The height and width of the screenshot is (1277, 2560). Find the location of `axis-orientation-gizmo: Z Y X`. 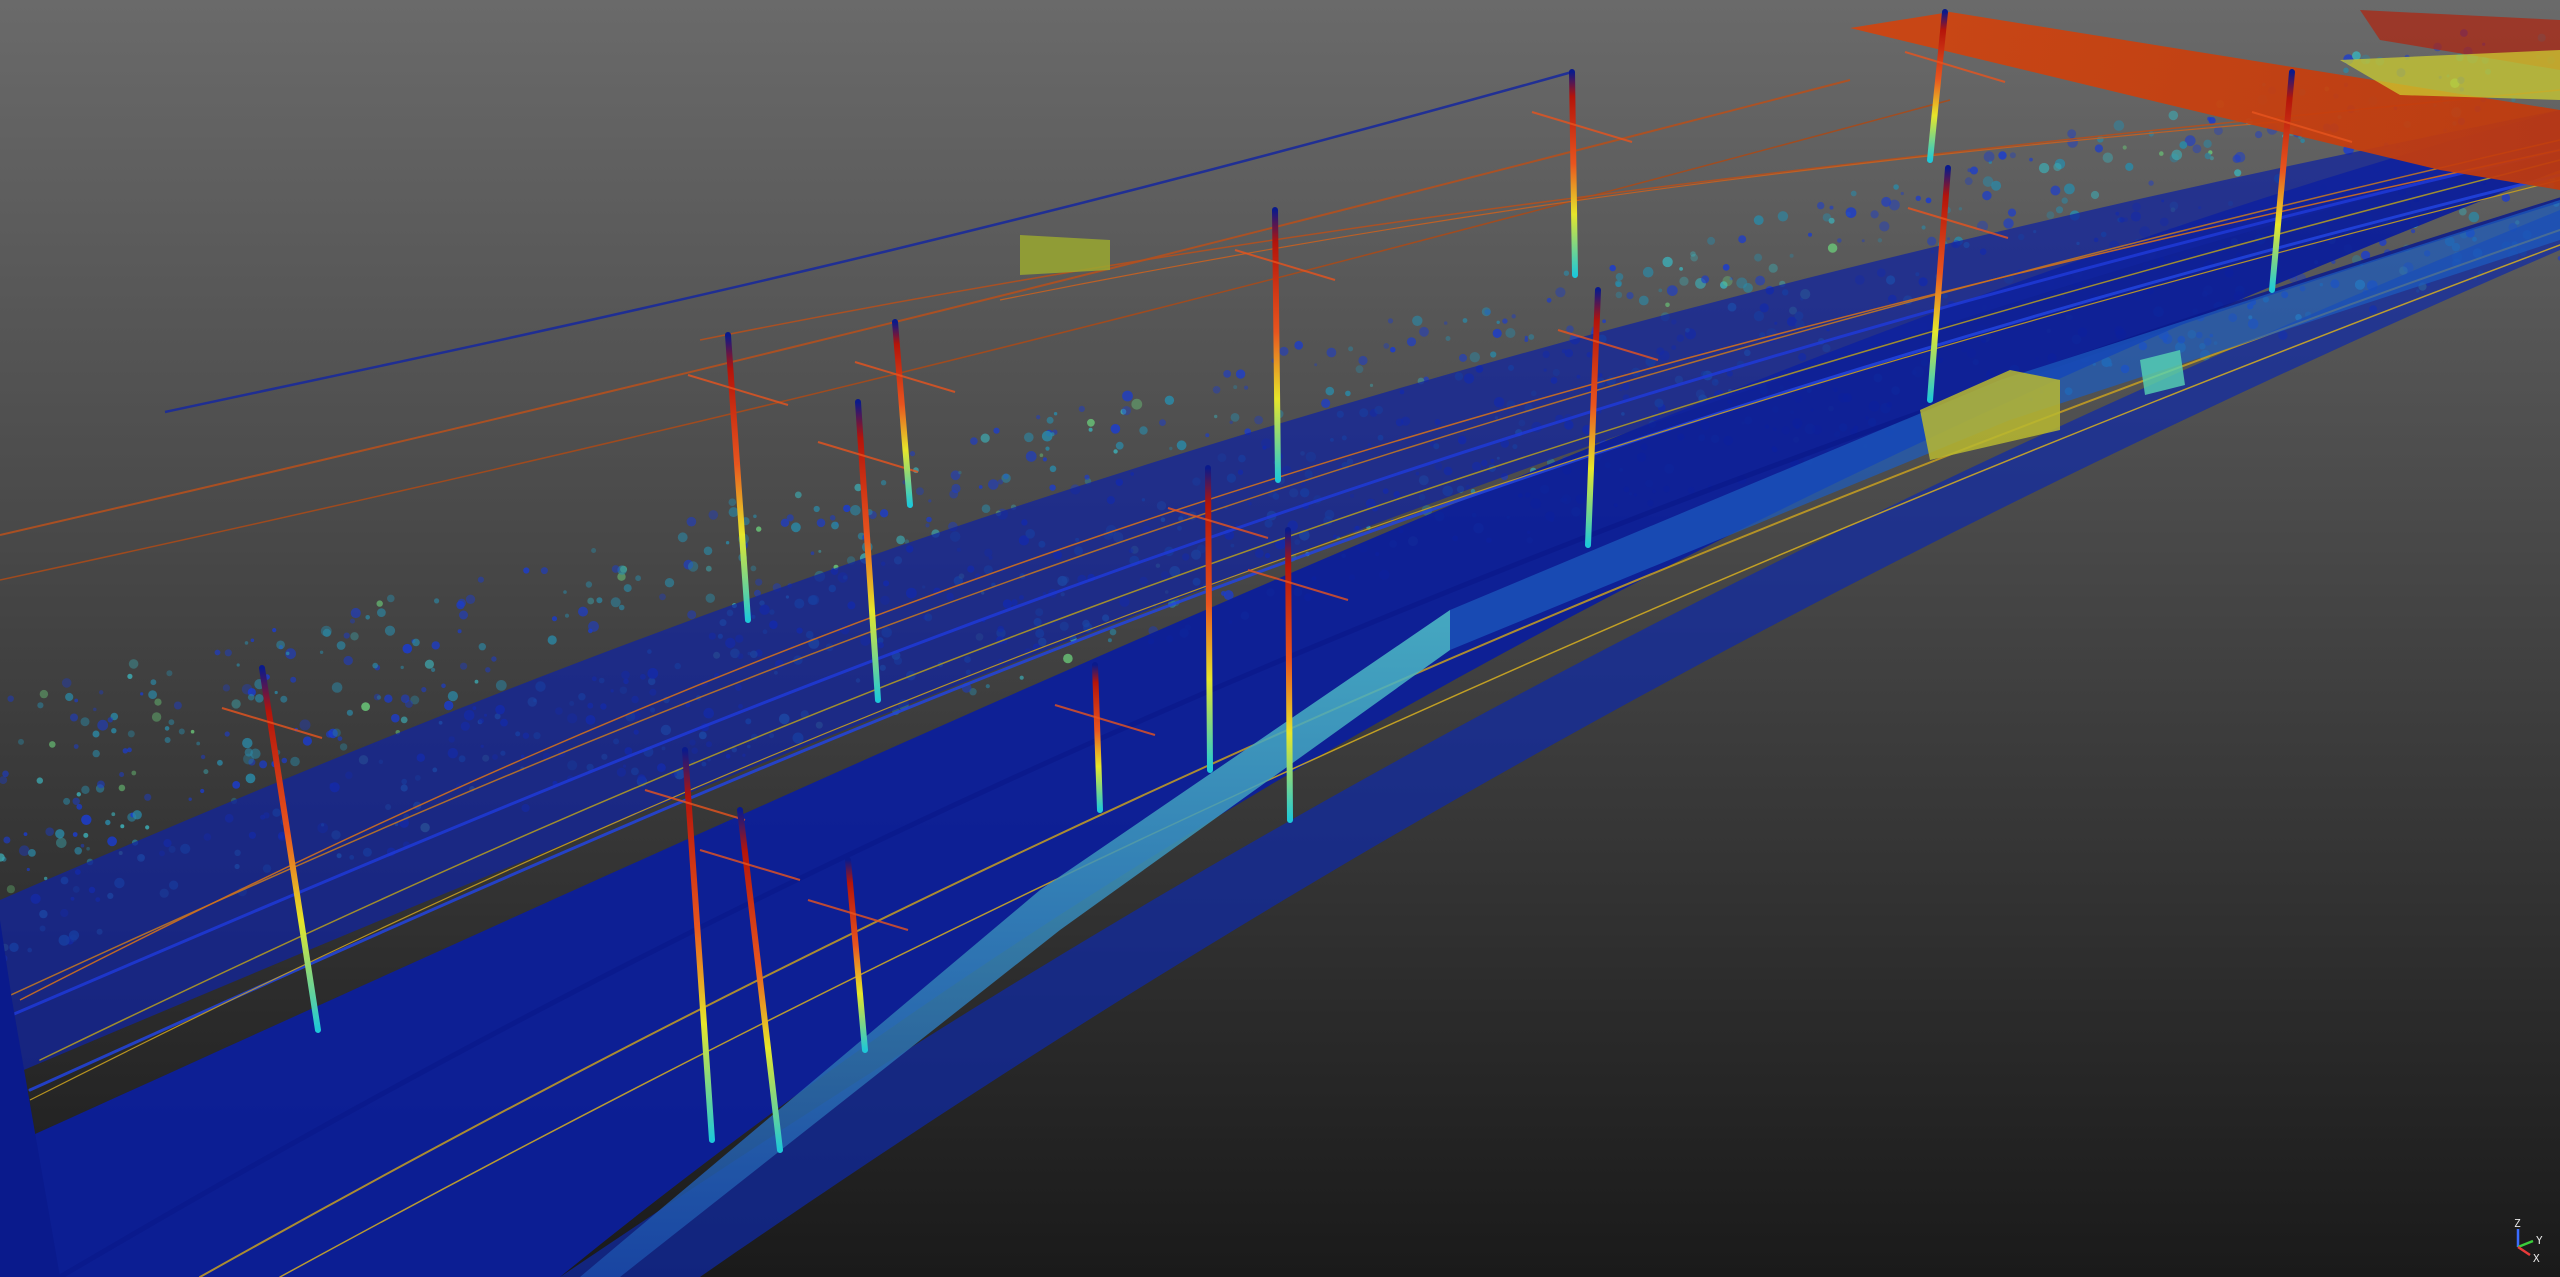

axis-orientation-gizmo: Z Y X is located at coordinates (2523, 1240).